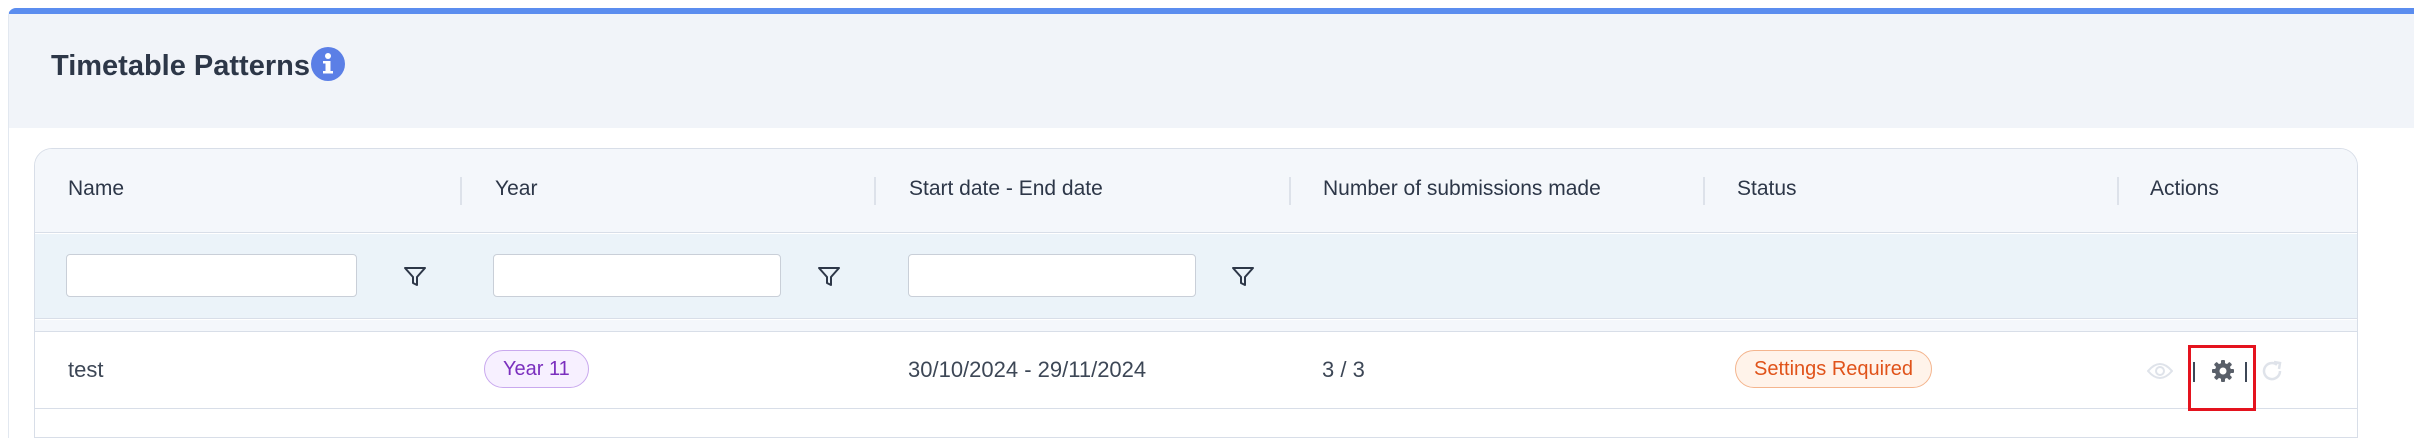 The image size is (2414, 438). What do you see at coordinates (1196, 326) in the screenshot?
I see `table-spacer` at bounding box center [1196, 326].